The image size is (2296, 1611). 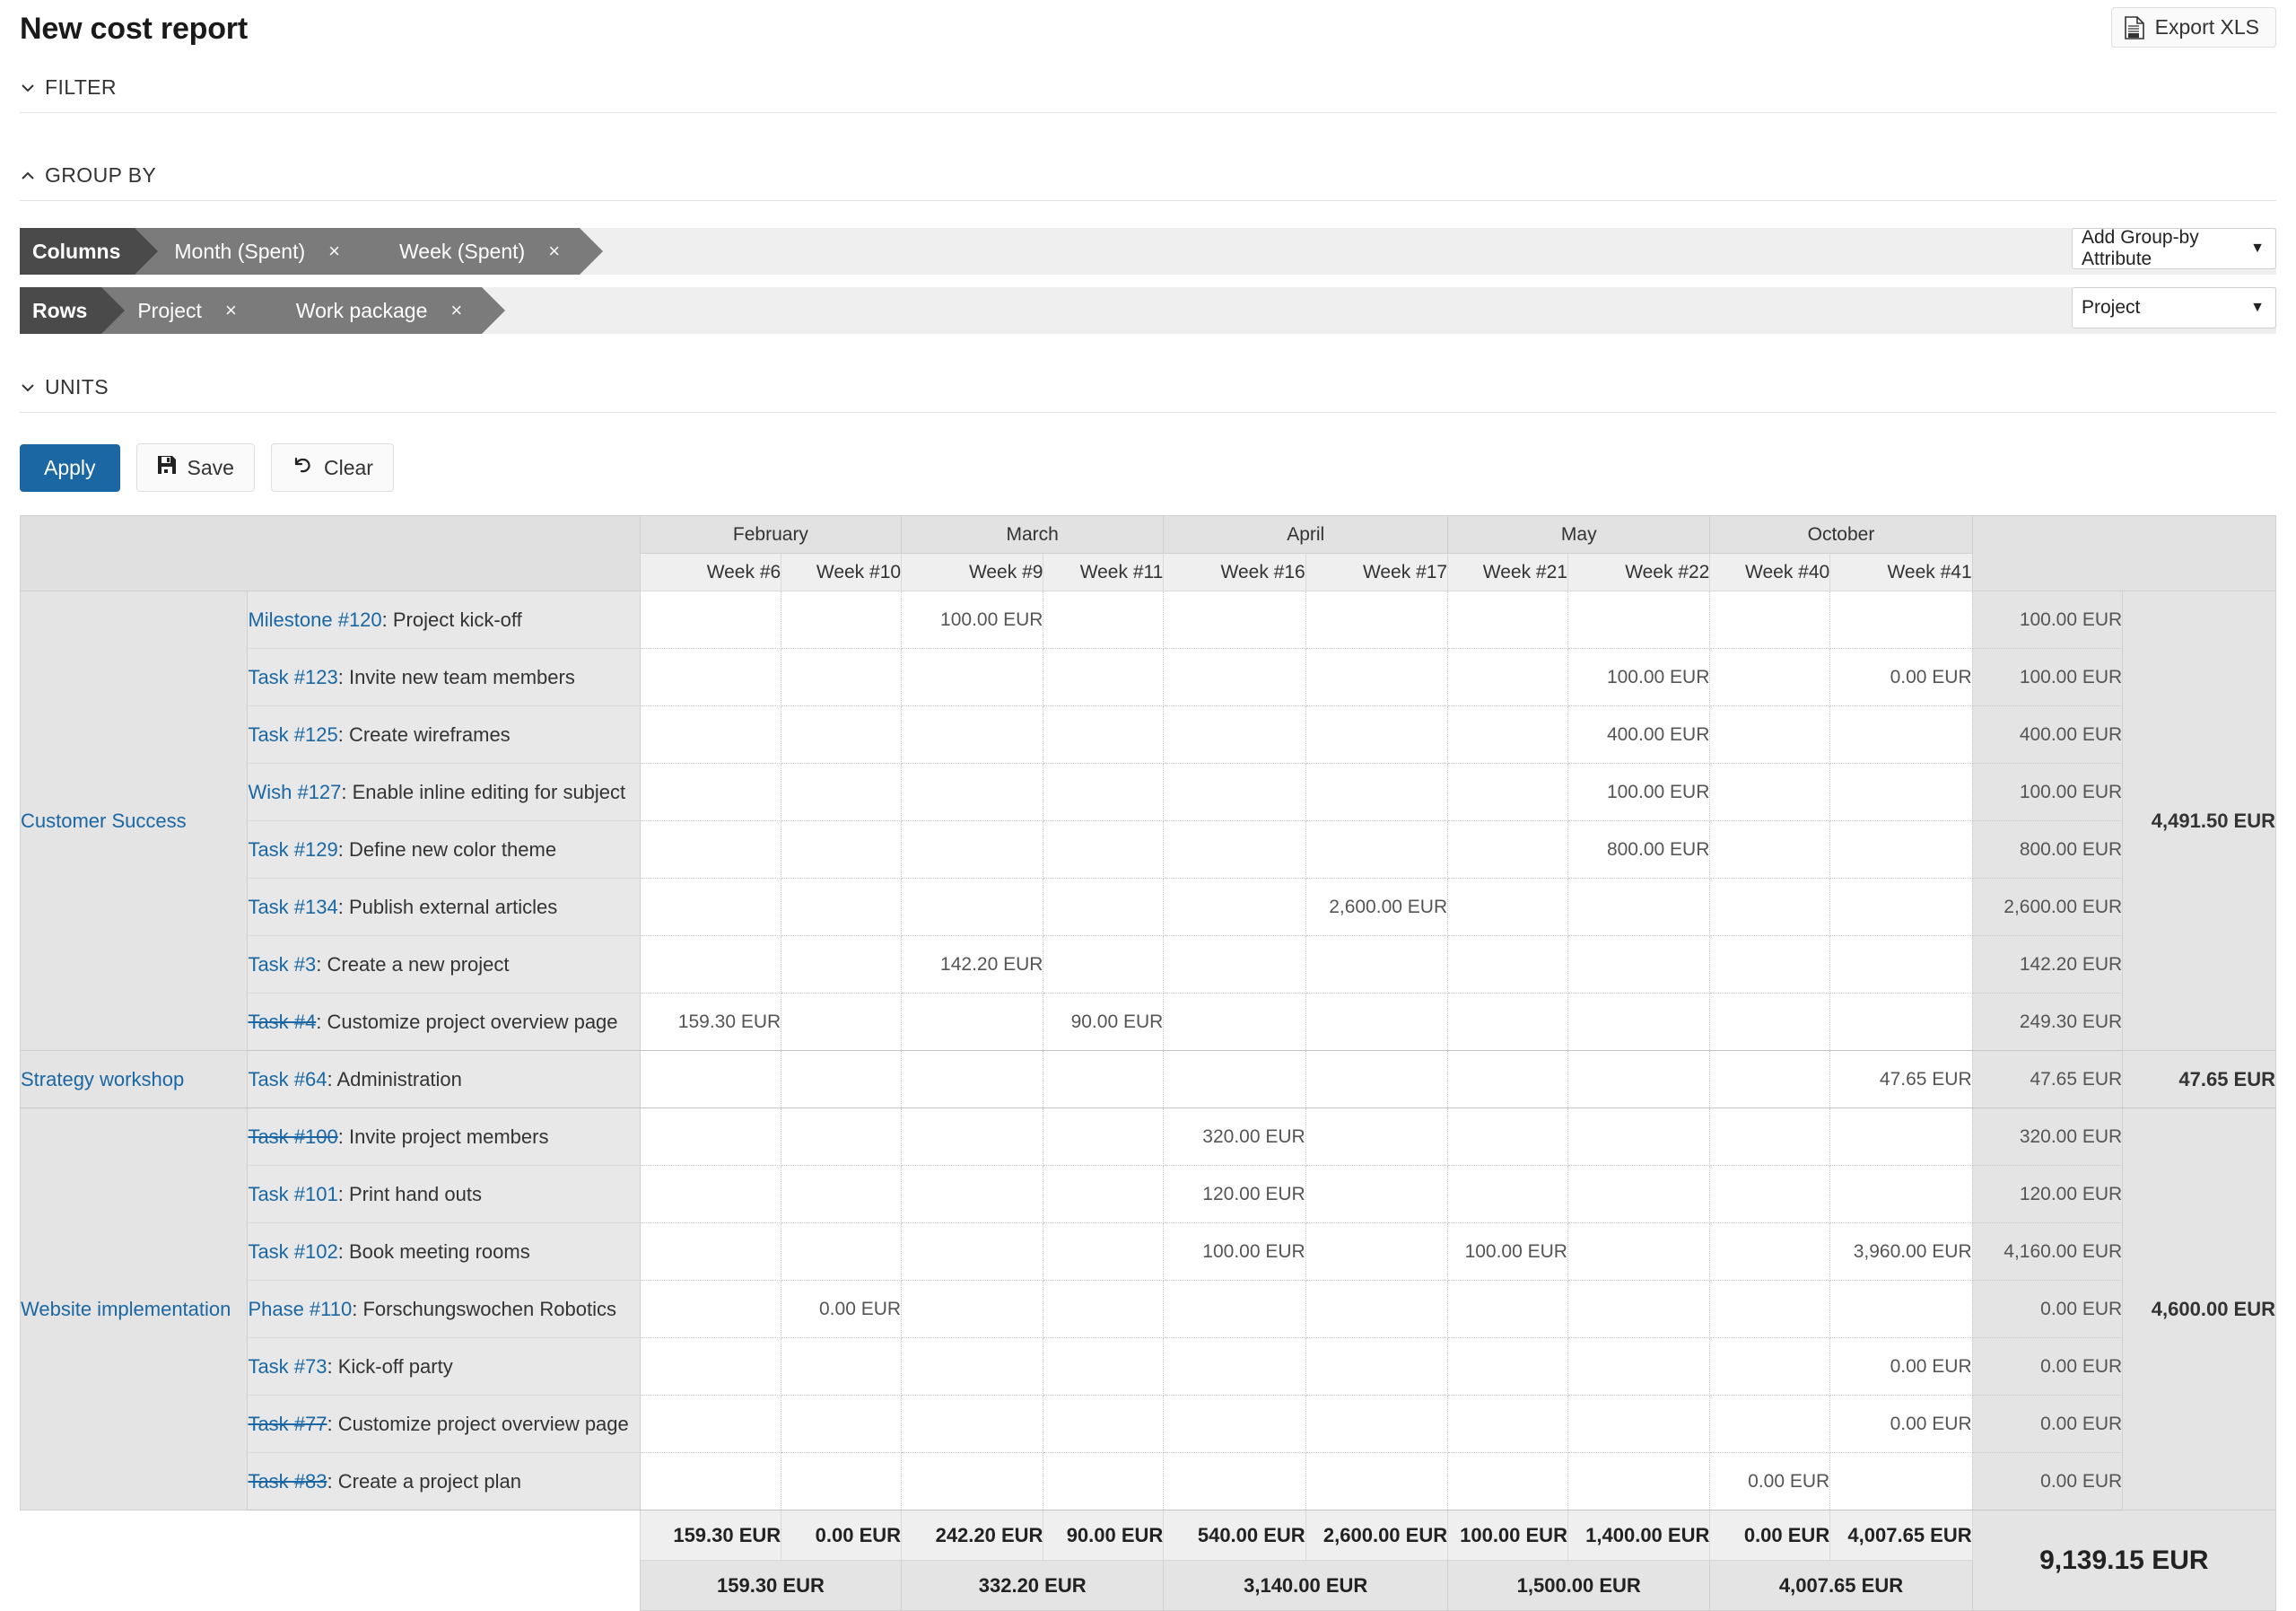 What do you see at coordinates (771, 534) in the screenshot?
I see `month-header-february: February` at bounding box center [771, 534].